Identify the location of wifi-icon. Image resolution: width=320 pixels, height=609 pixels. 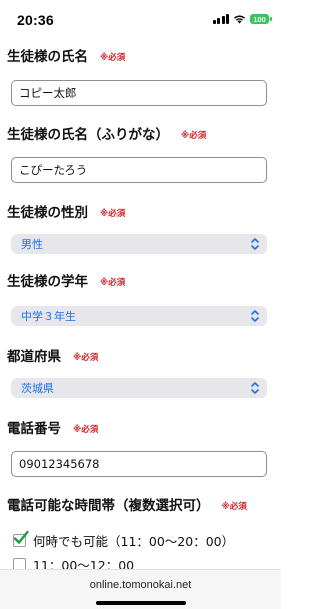
(239, 19).